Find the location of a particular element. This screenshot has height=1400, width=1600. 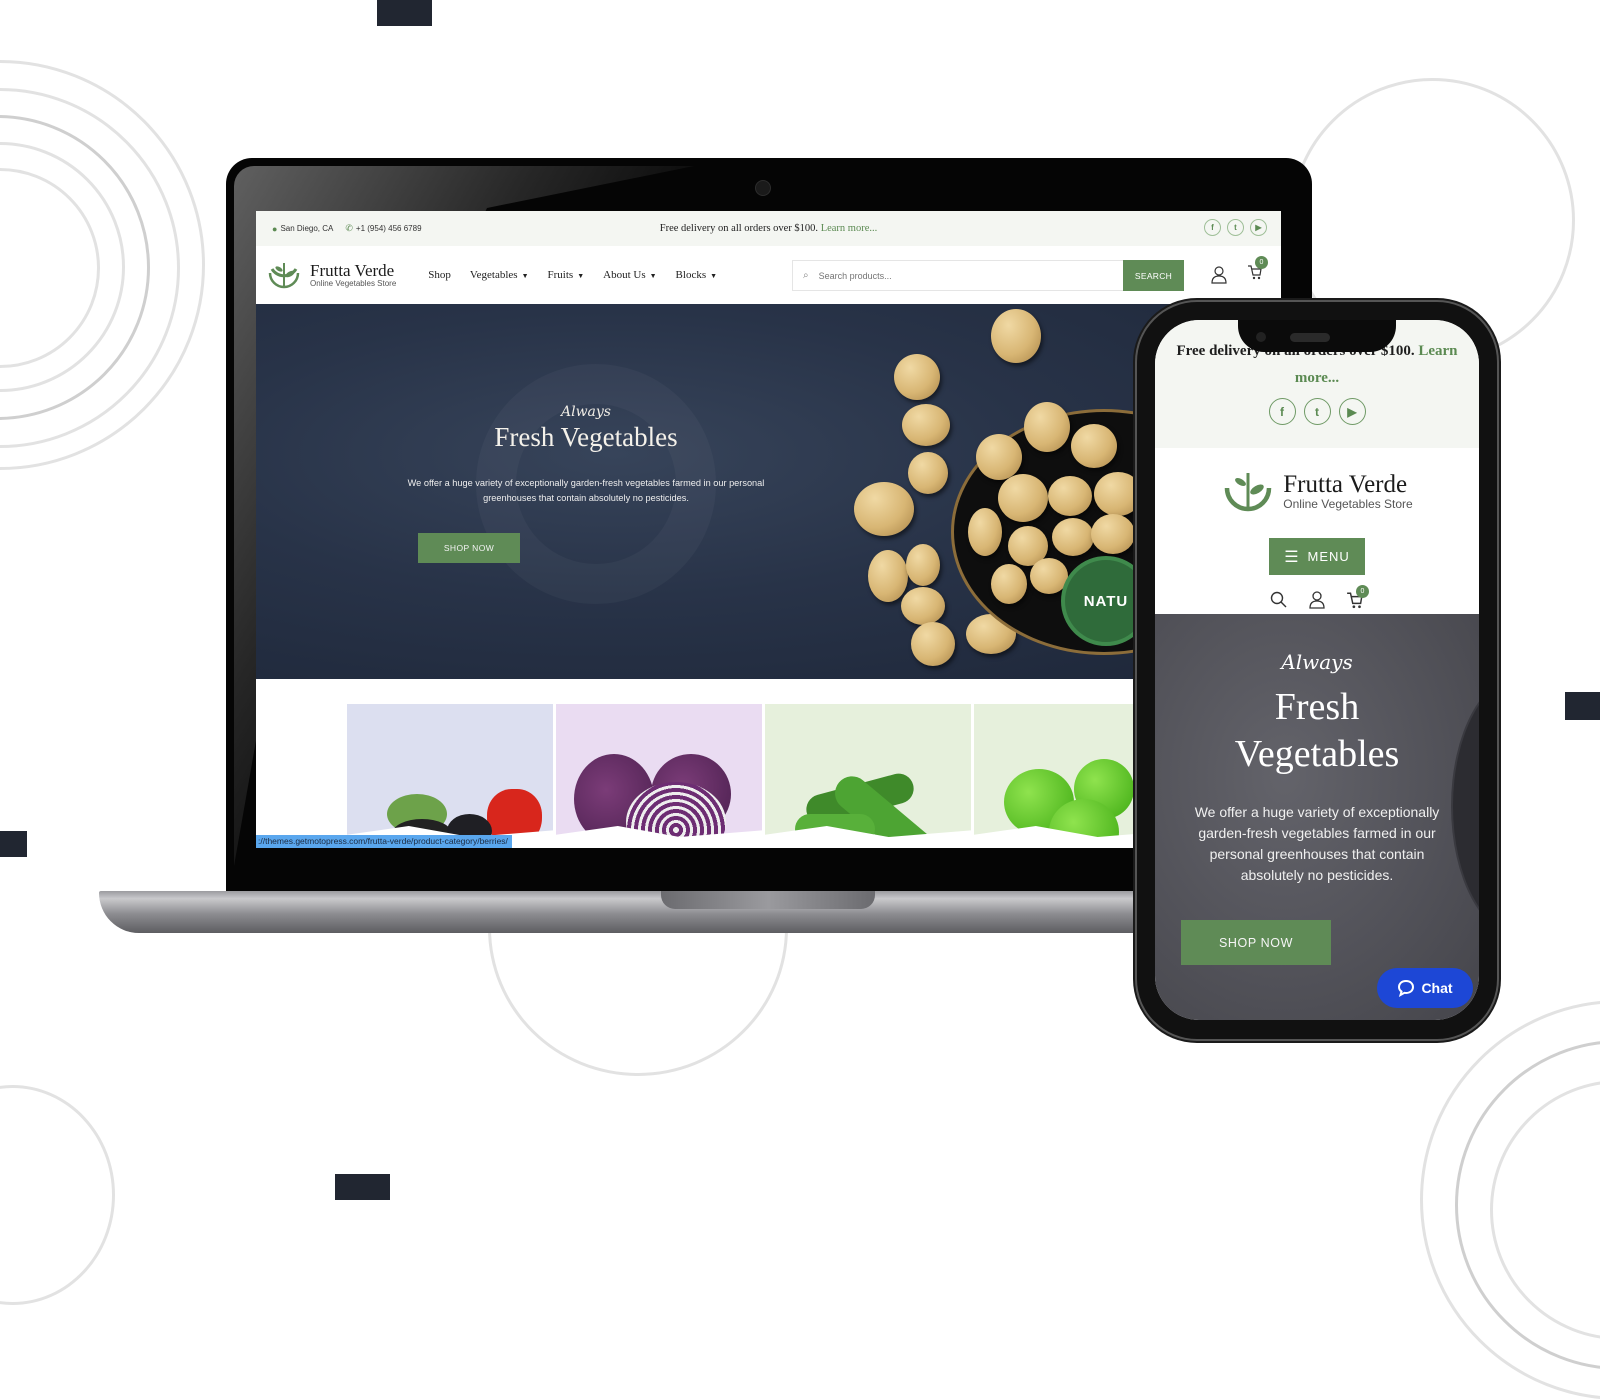

chat-button: Chat is located at coordinates (1425, 988).